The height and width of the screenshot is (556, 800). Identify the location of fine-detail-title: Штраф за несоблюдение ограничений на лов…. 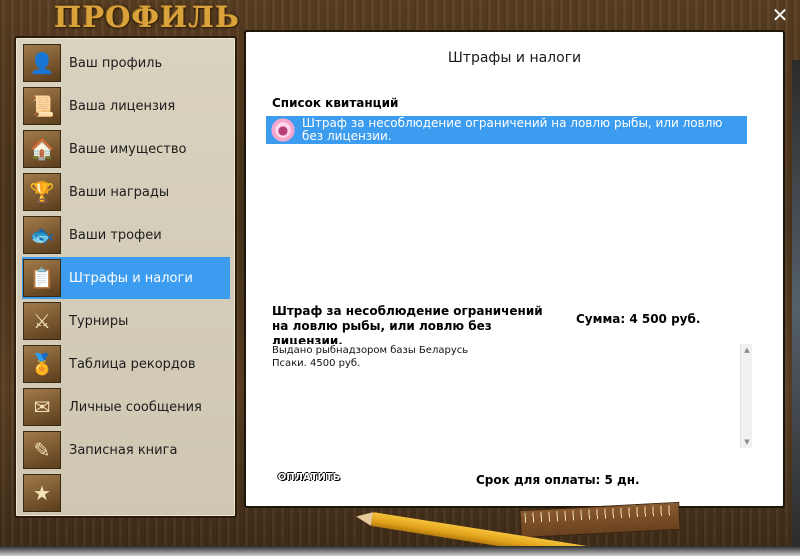
(407, 326).